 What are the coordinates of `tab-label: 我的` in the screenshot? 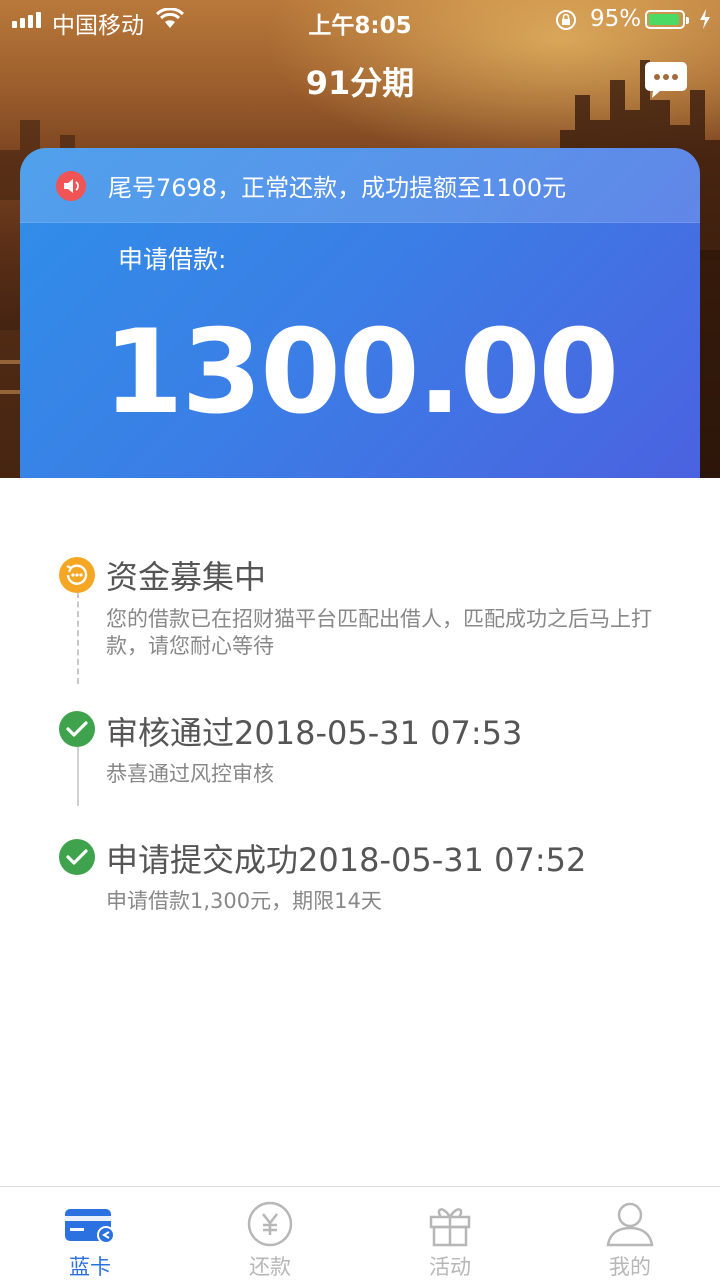 It's located at (630, 1267).